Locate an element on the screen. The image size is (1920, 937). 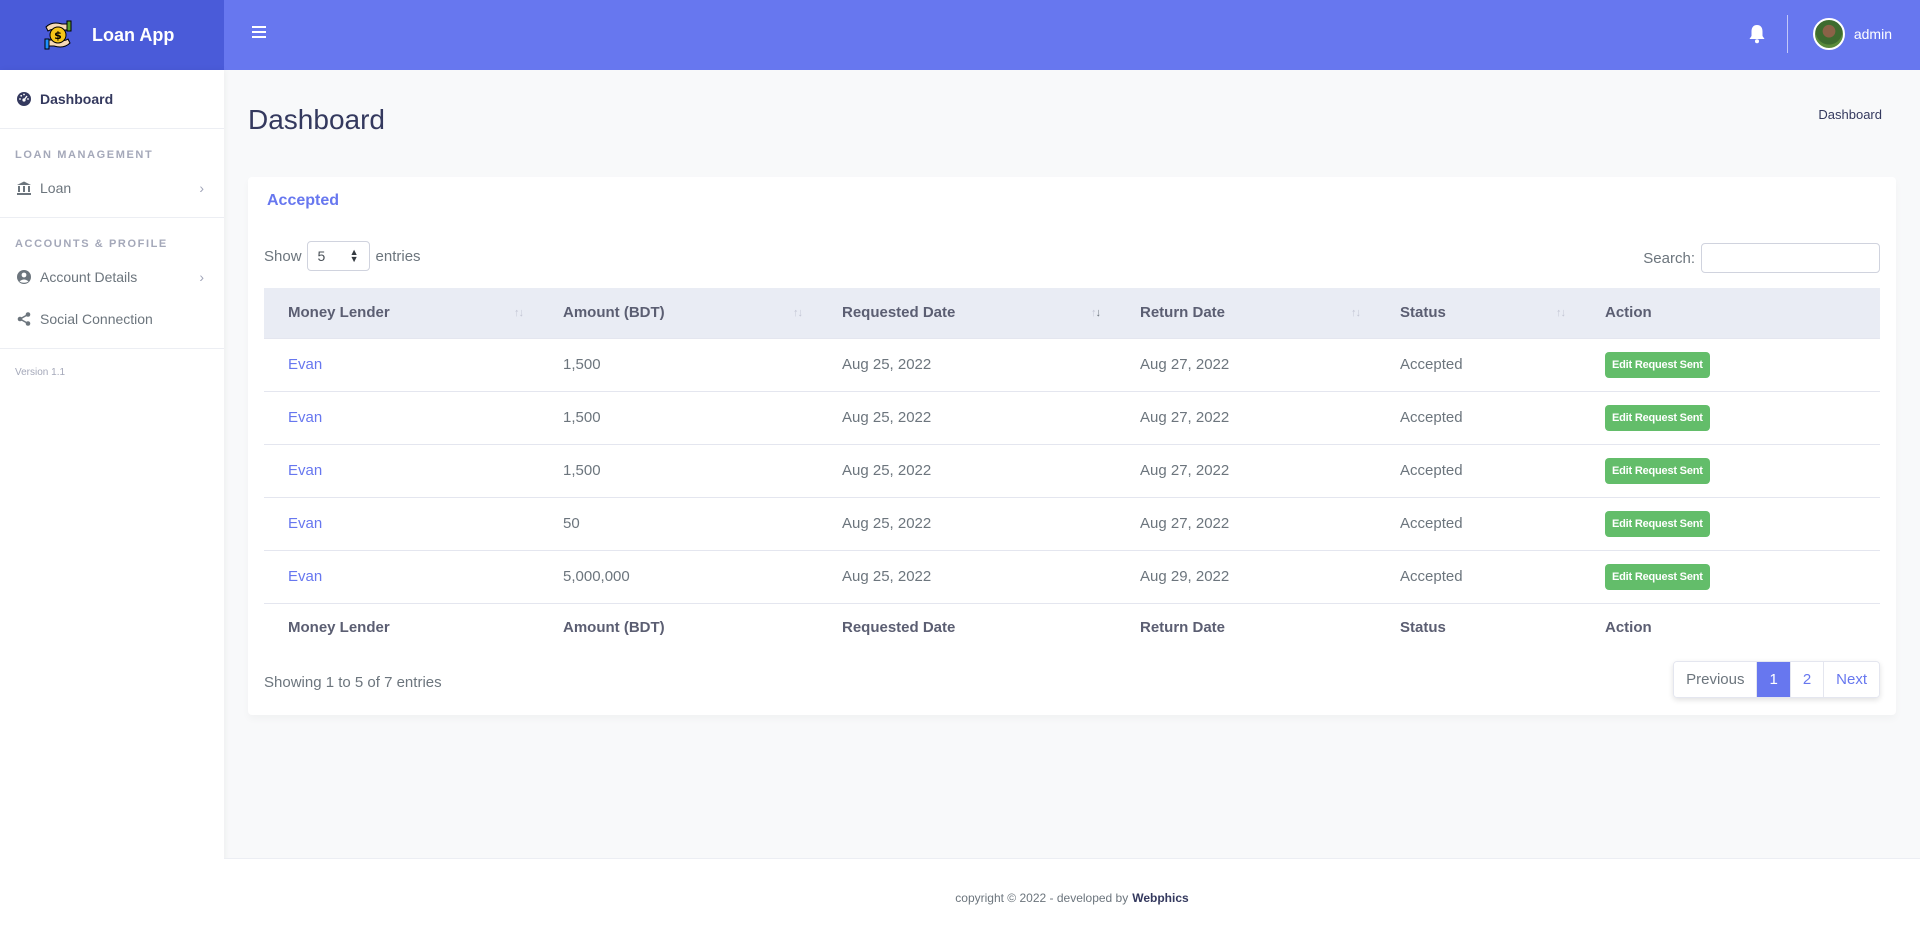
user-name: admin is located at coordinates (1872, 34).